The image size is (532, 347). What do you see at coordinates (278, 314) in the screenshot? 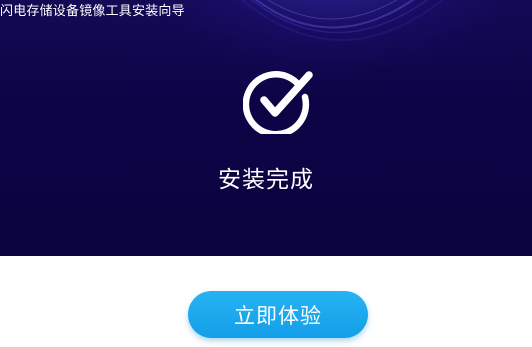
I see `start-now-button: 立即体验` at bounding box center [278, 314].